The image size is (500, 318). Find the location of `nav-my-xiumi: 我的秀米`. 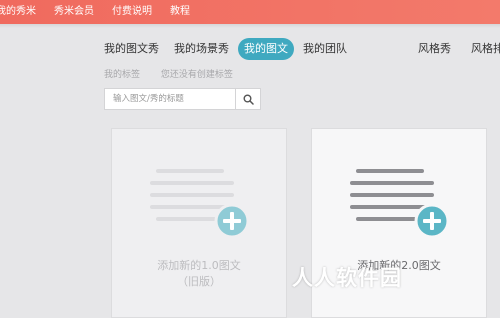

nav-my-xiumi: 我的秀米 is located at coordinates (22, 12).